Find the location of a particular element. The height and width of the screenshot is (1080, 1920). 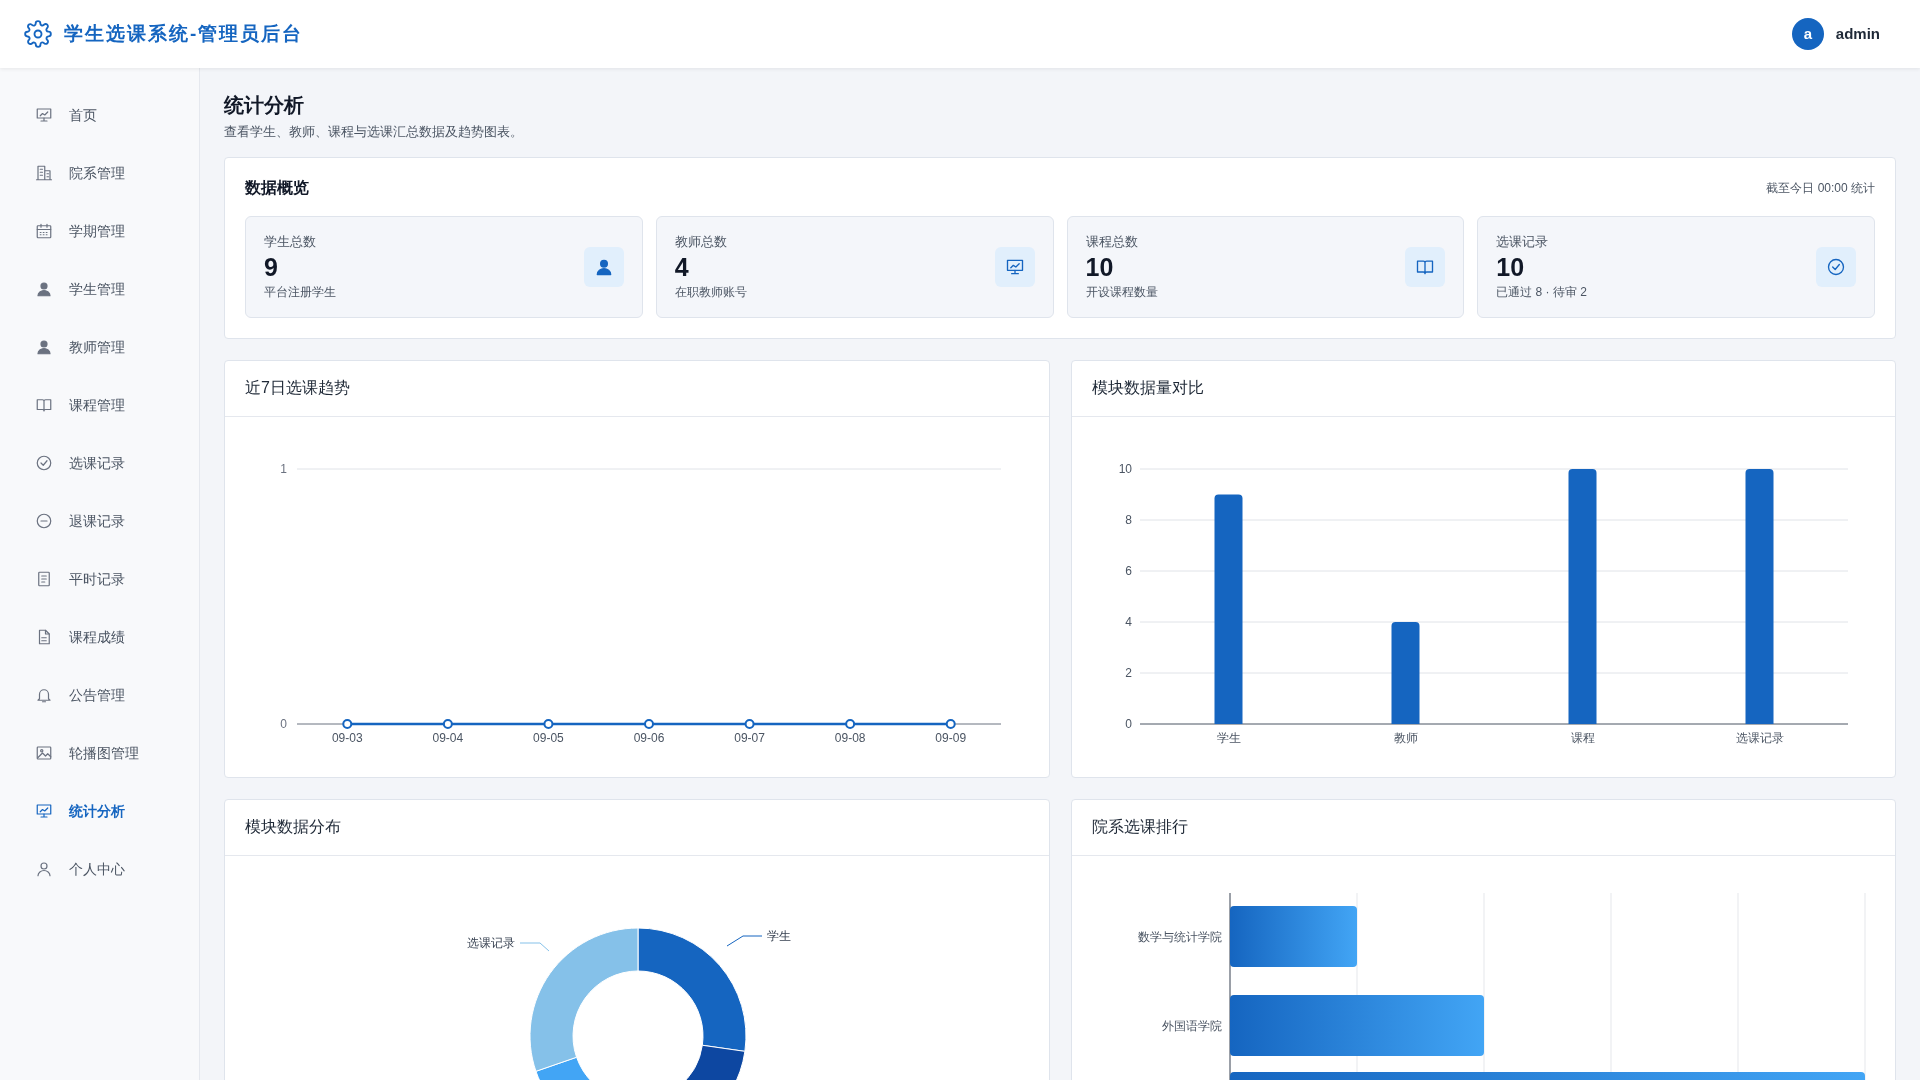

stat-caption: 已通过 8 · 待审 2 is located at coordinates (1541, 293).